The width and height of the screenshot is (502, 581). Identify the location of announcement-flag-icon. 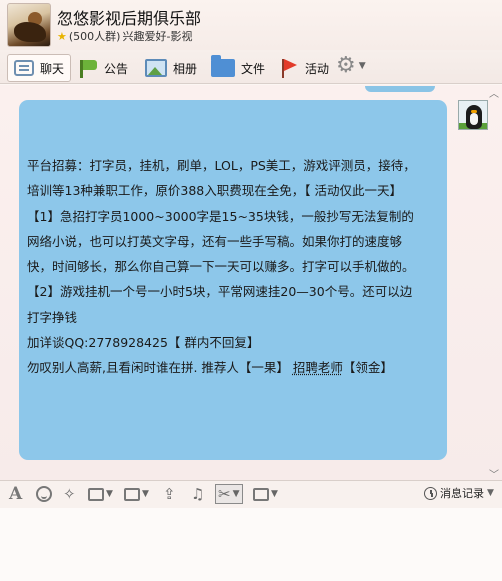
(88, 68).